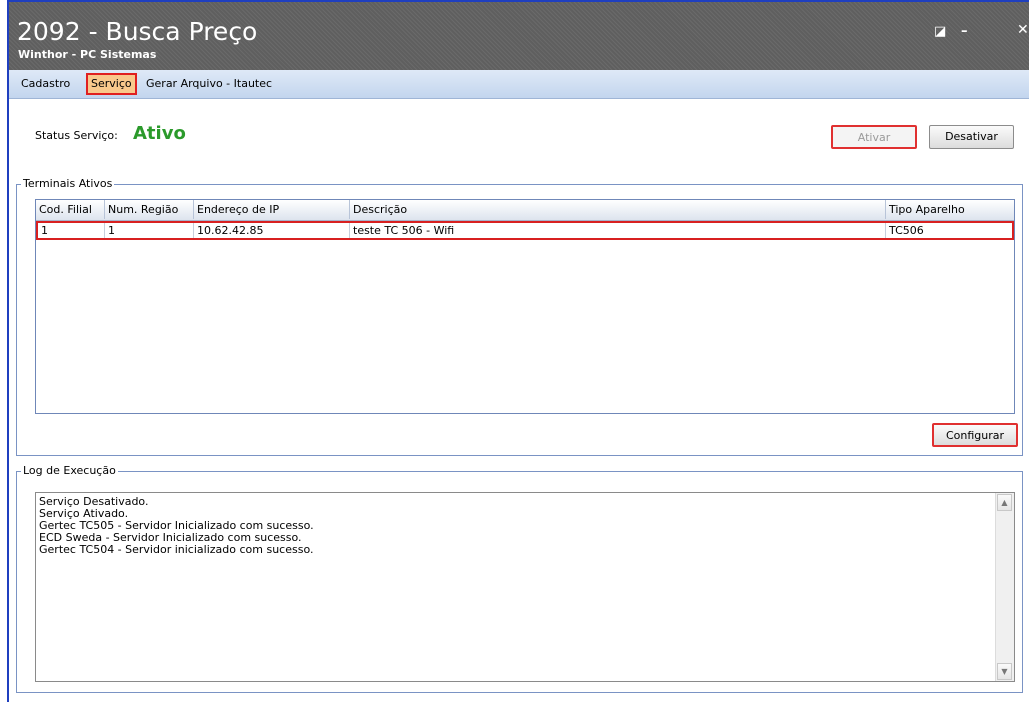 The image size is (1029, 702). What do you see at coordinates (975, 435) in the screenshot?
I see `configurar-button: Configurar` at bounding box center [975, 435].